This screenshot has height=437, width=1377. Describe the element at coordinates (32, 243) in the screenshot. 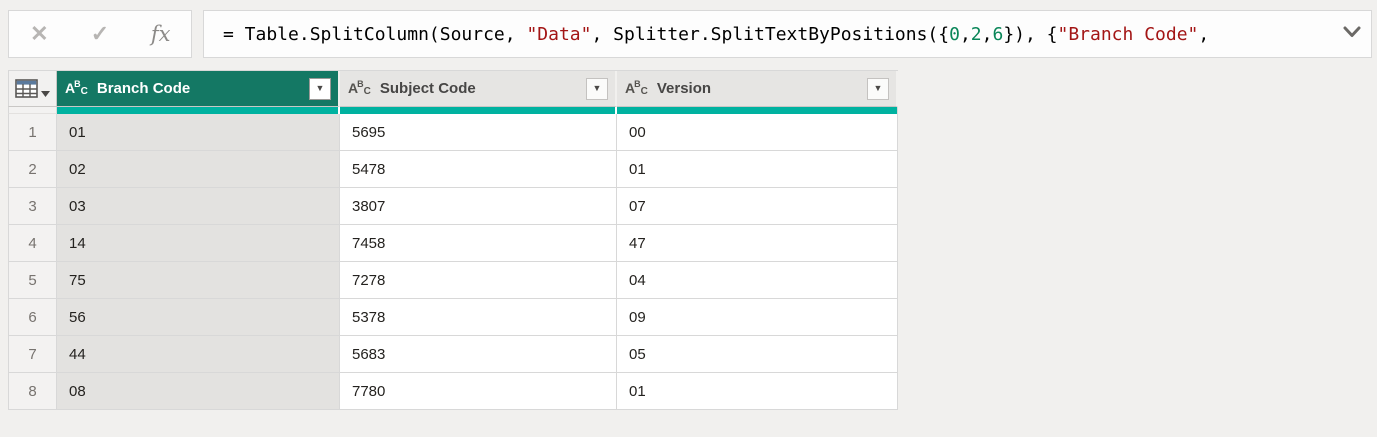

I see `row-number: 4` at that location.